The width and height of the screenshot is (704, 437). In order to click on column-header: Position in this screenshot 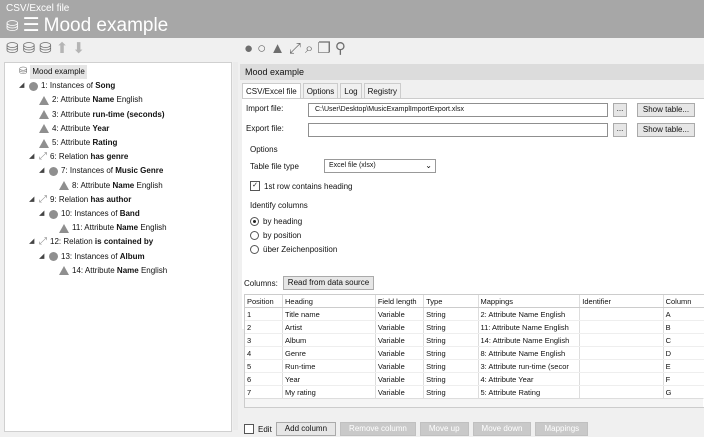, I will do `click(264, 301)`.